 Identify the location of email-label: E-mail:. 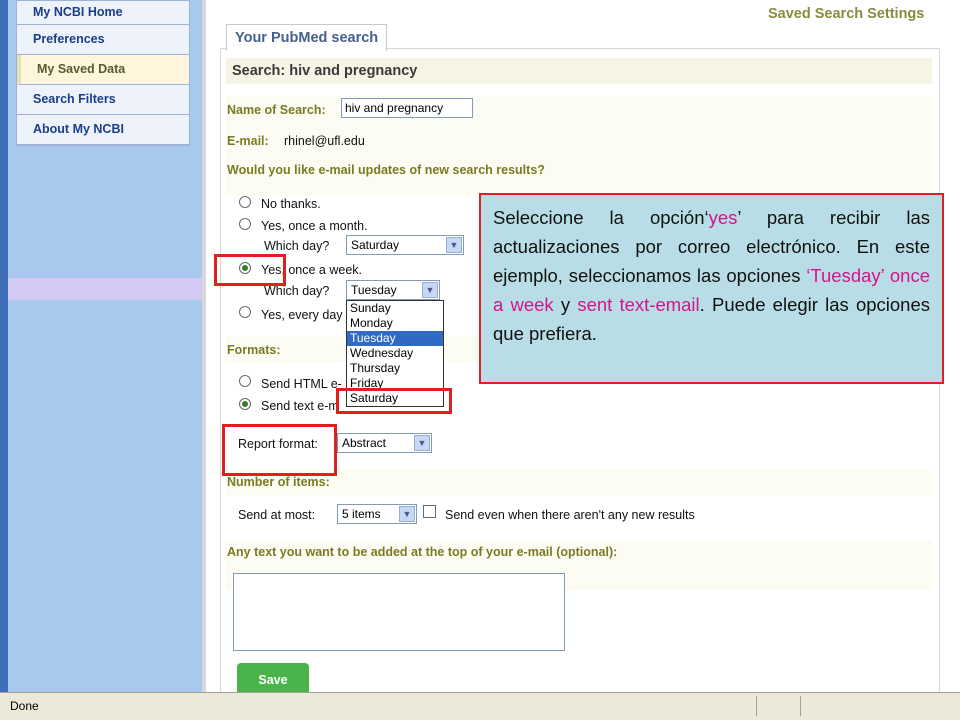
(248, 141).